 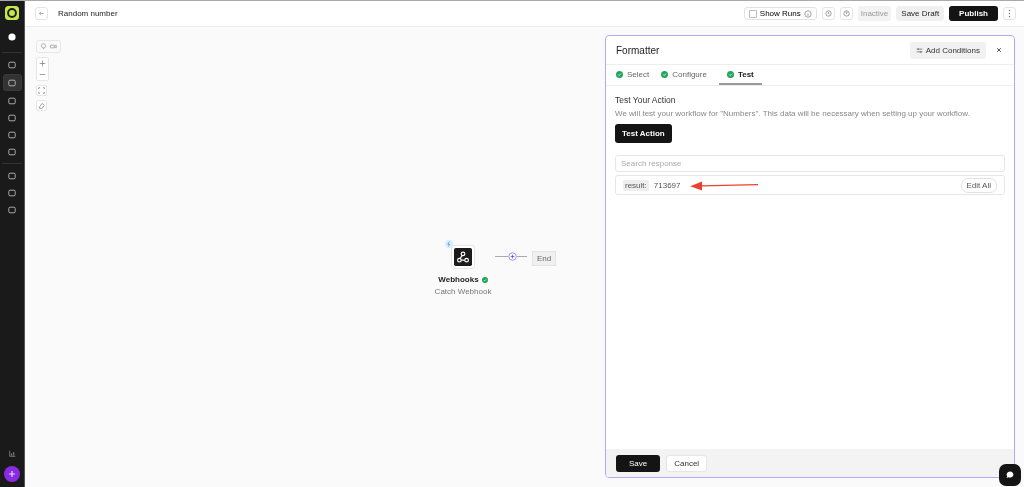 What do you see at coordinates (449, 244) in the screenshot?
I see `trigger-icon` at bounding box center [449, 244].